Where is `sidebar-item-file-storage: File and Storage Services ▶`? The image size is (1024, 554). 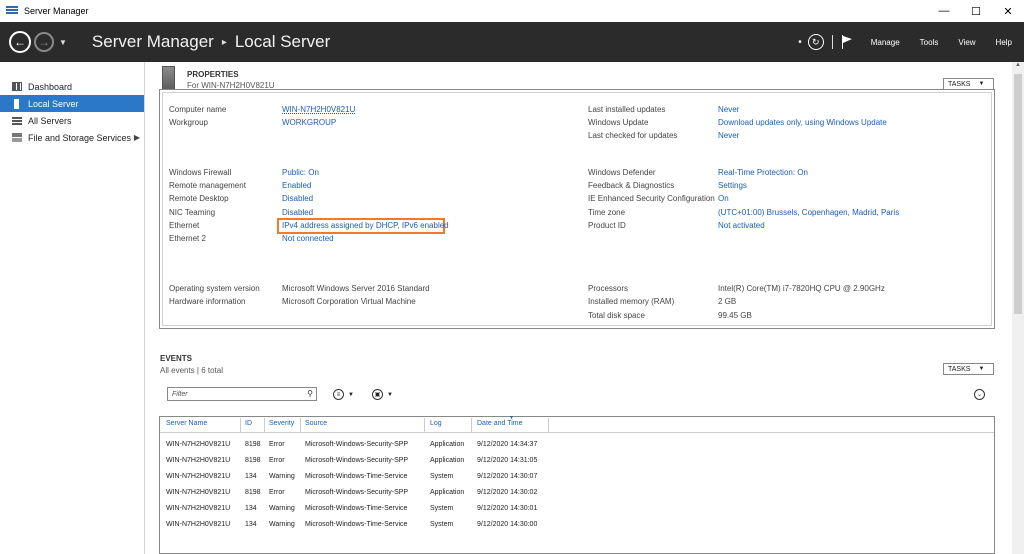
sidebar-item-file-storage: File and Storage Services ▶ is located at coordinates (72, 137).